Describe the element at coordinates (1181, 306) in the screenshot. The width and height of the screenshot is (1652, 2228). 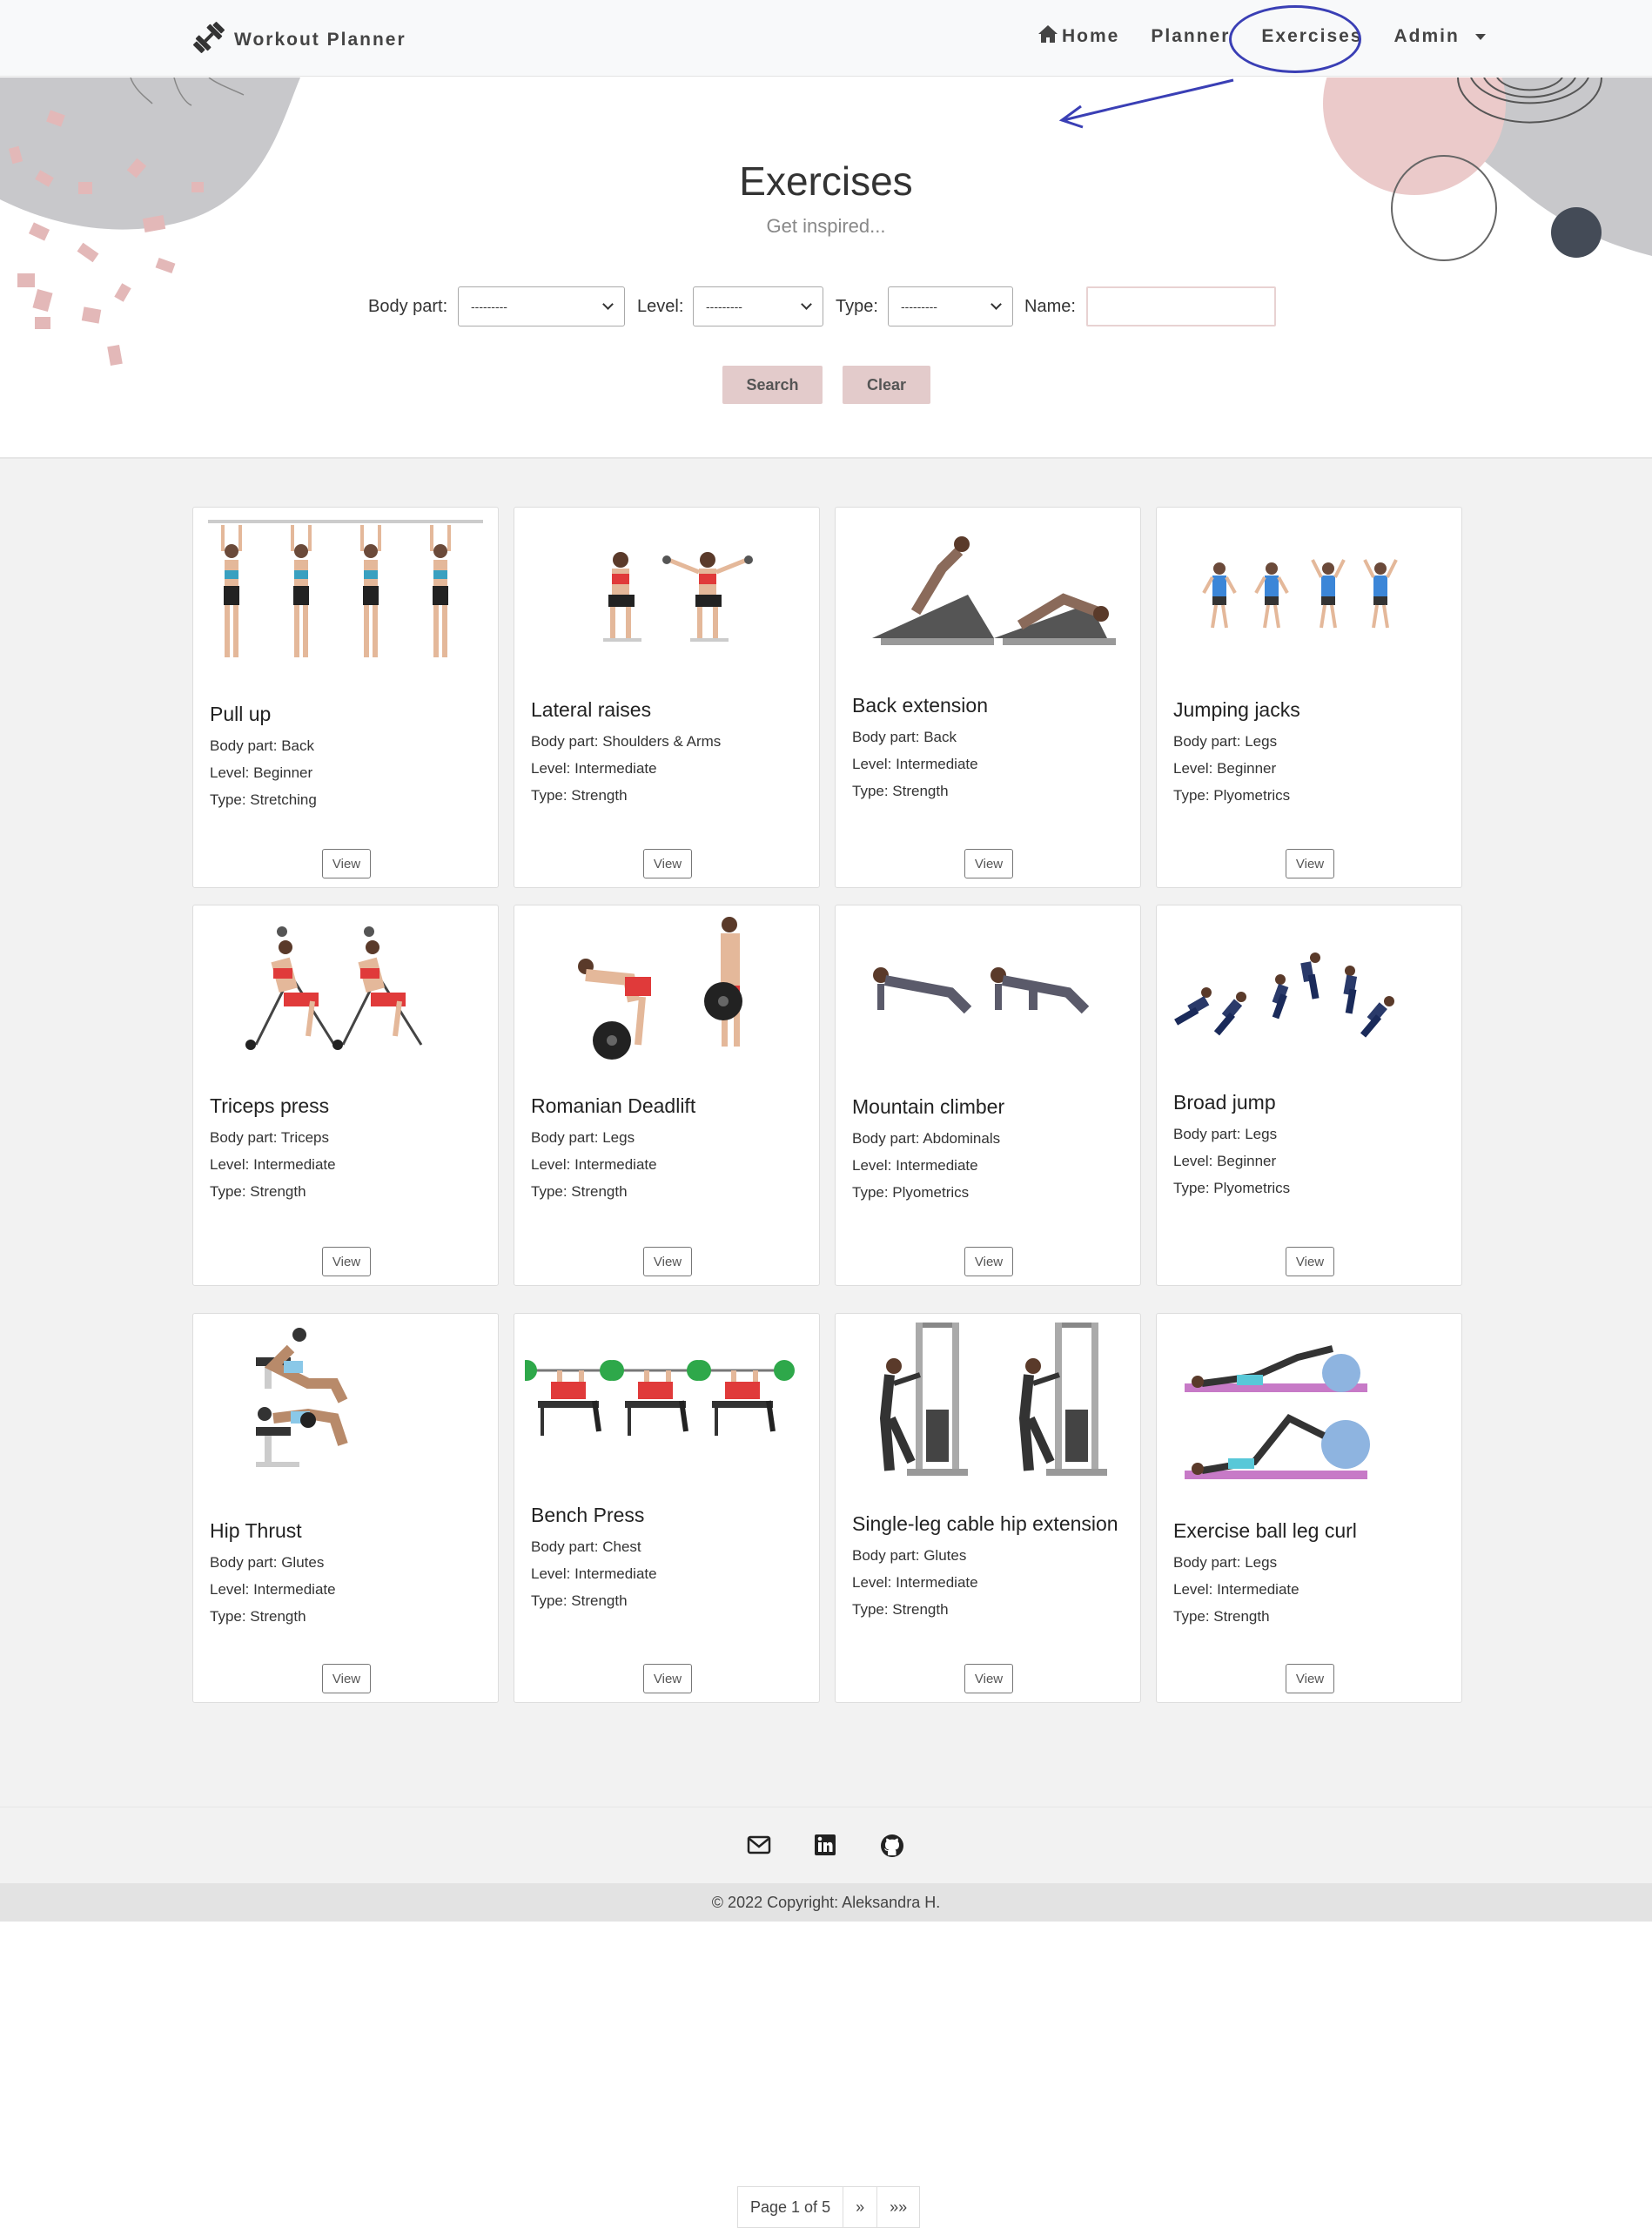
I see `name-input` at that location.